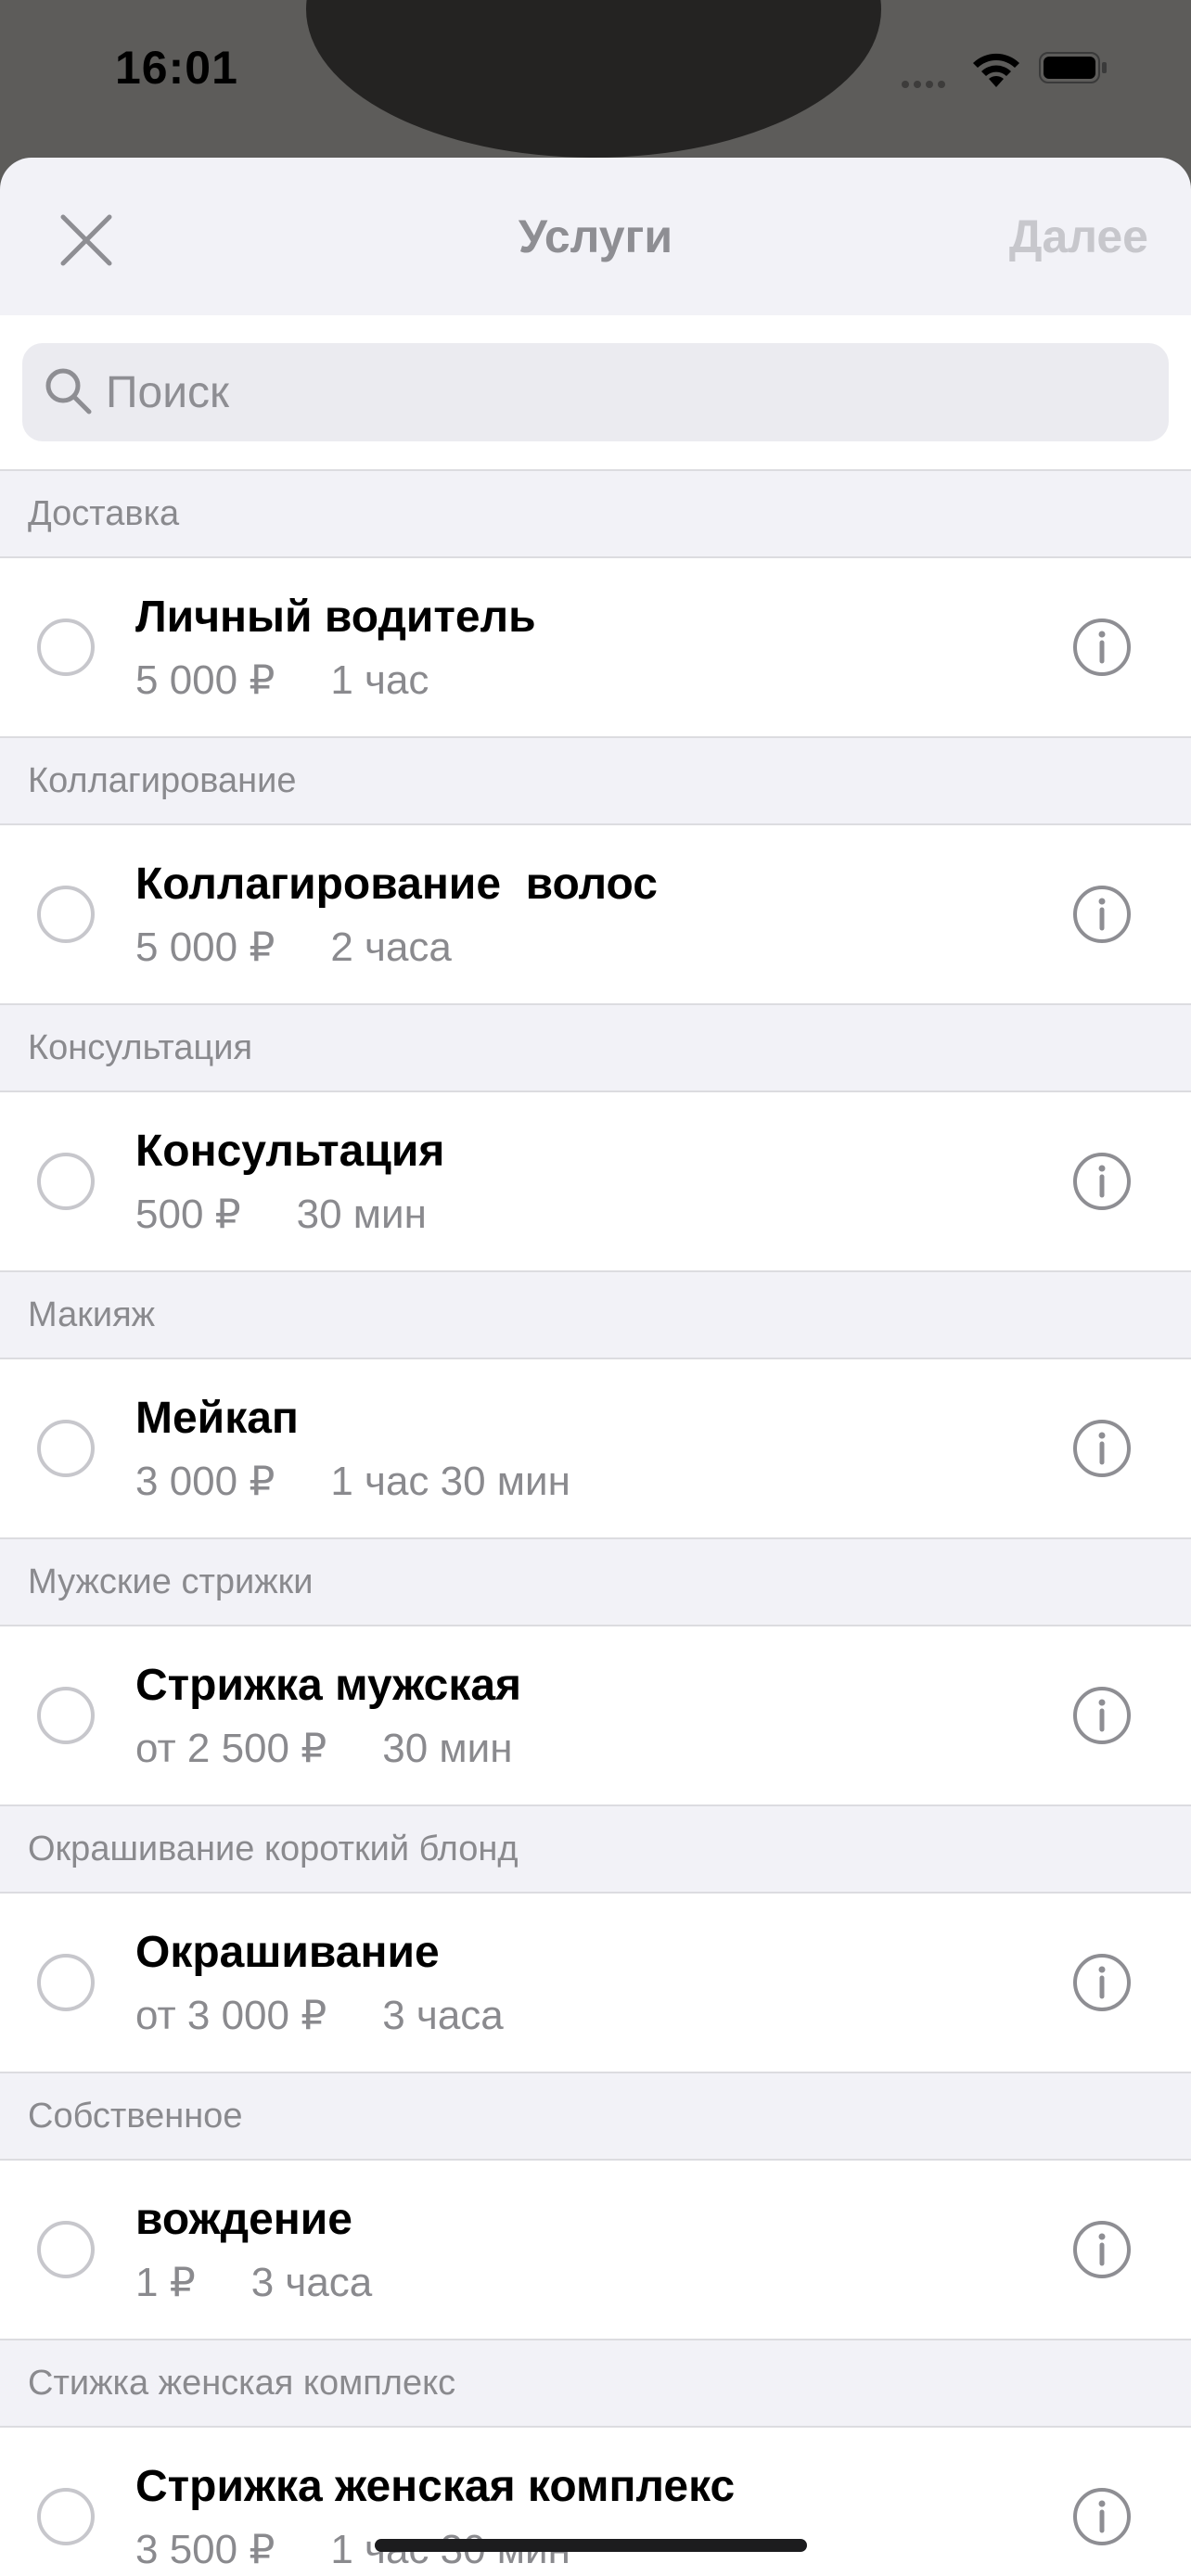  Describe the element at coordinates (595, 69) in the screenshot. I see `status-bar: 16:01` at that location.